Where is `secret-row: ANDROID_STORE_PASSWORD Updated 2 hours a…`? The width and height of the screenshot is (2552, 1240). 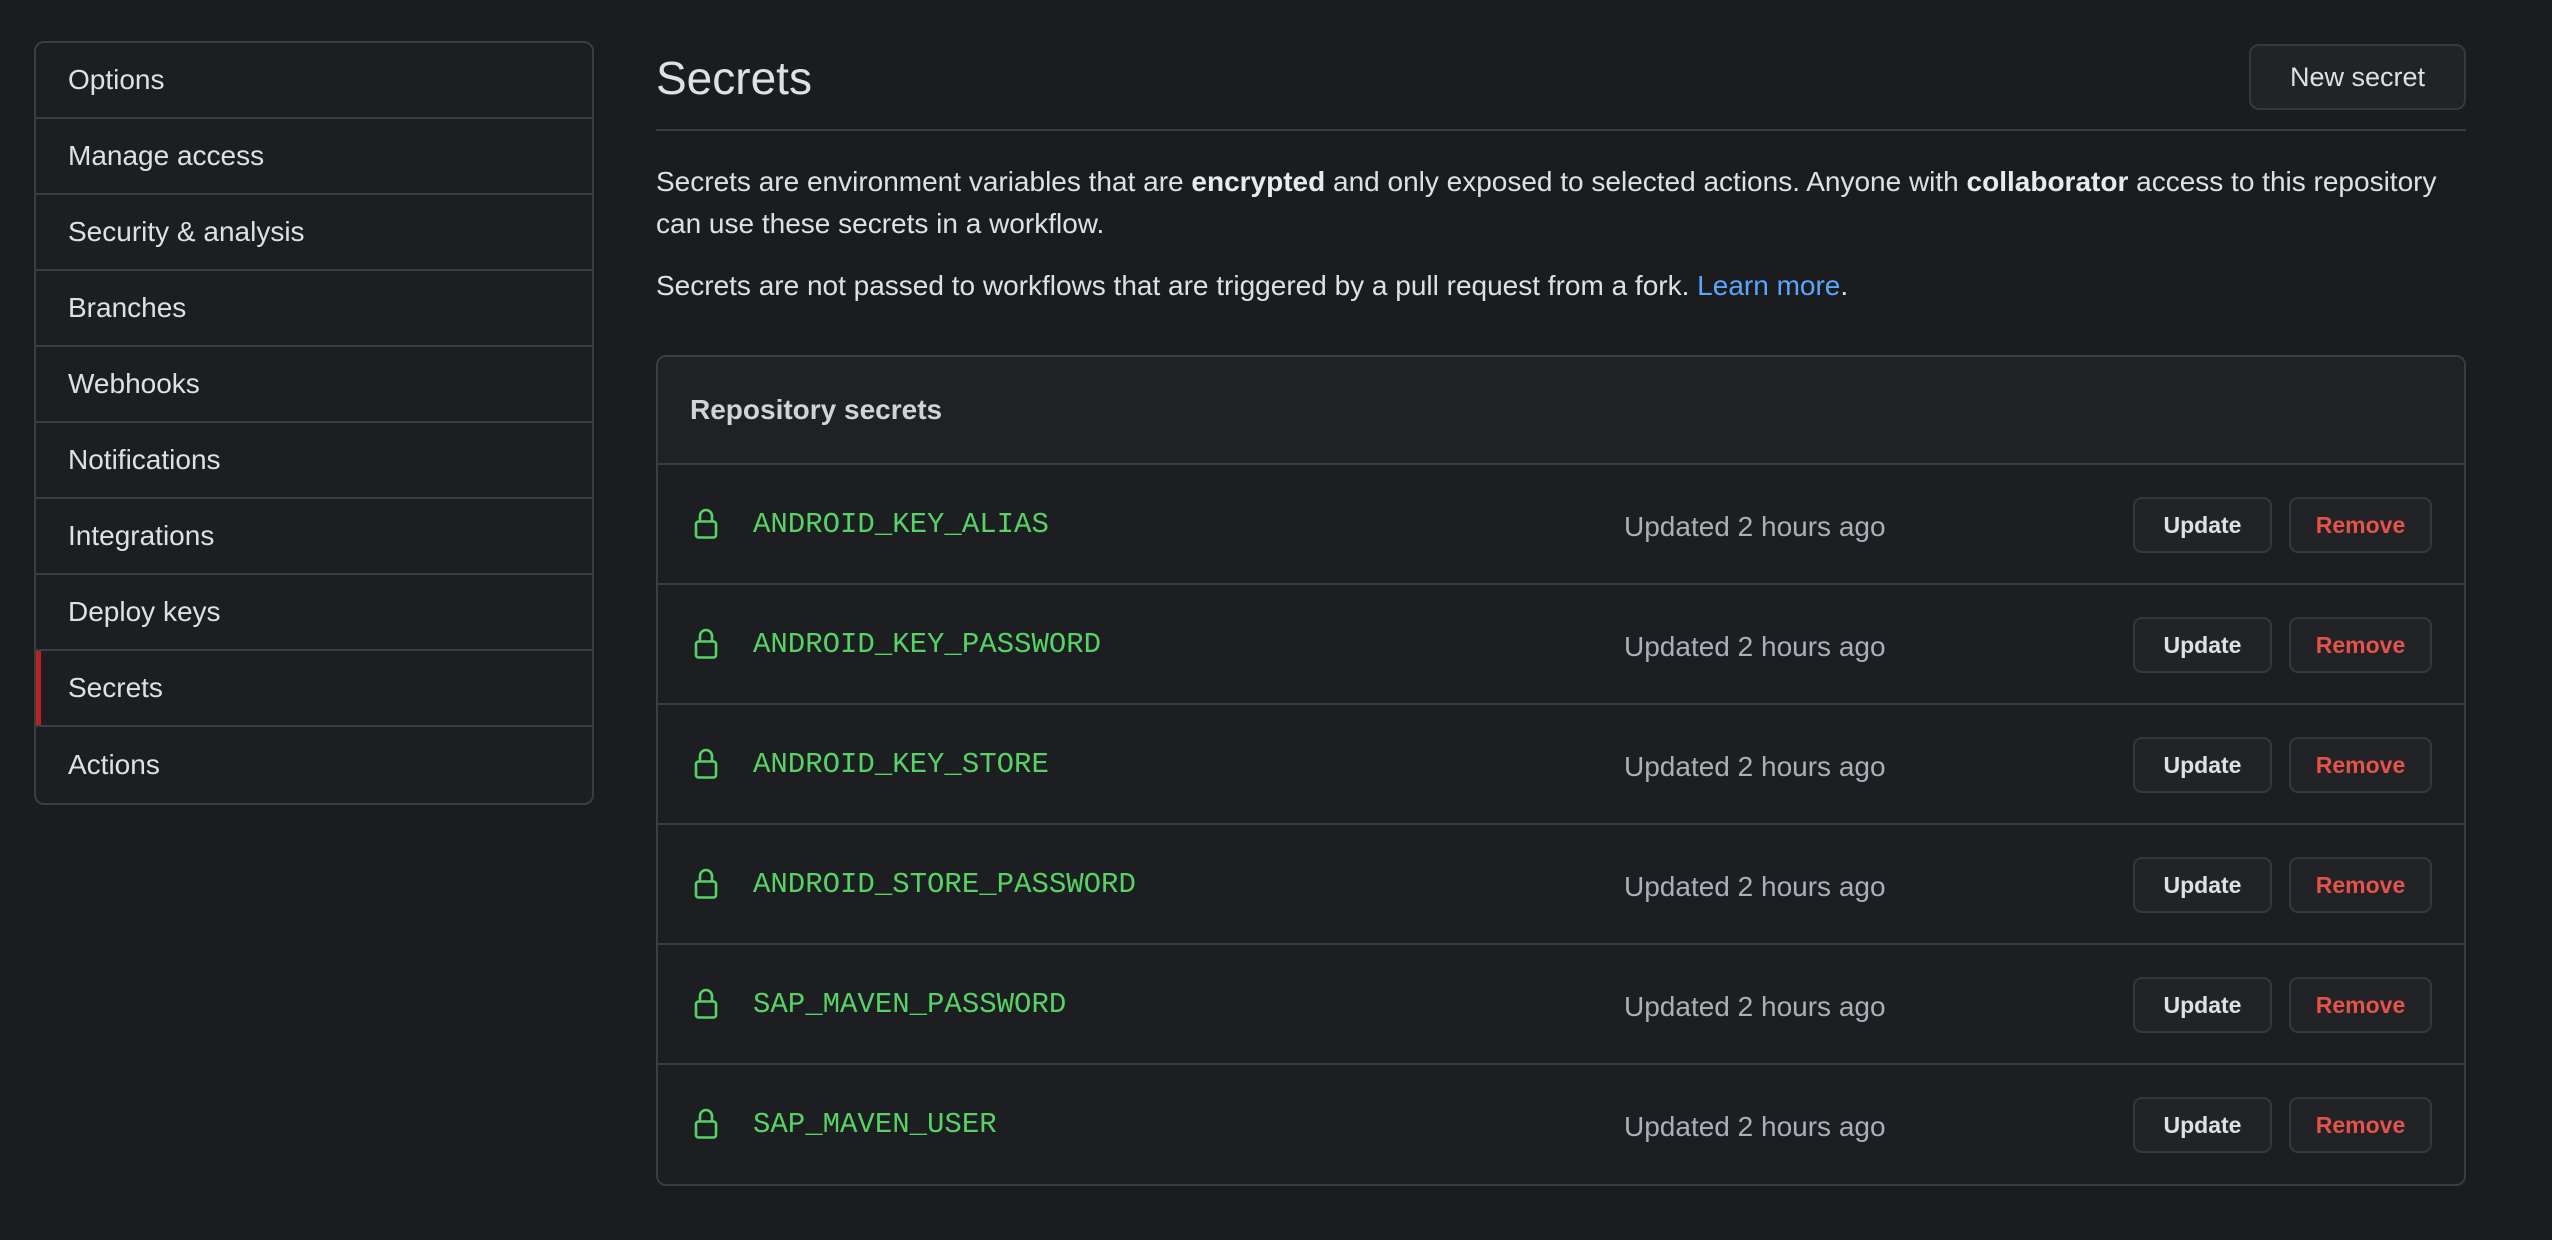
secret-row: ANDROID_STORE_PASSWORD Updated 2 hours a… is located at coordinates (1561, 885).